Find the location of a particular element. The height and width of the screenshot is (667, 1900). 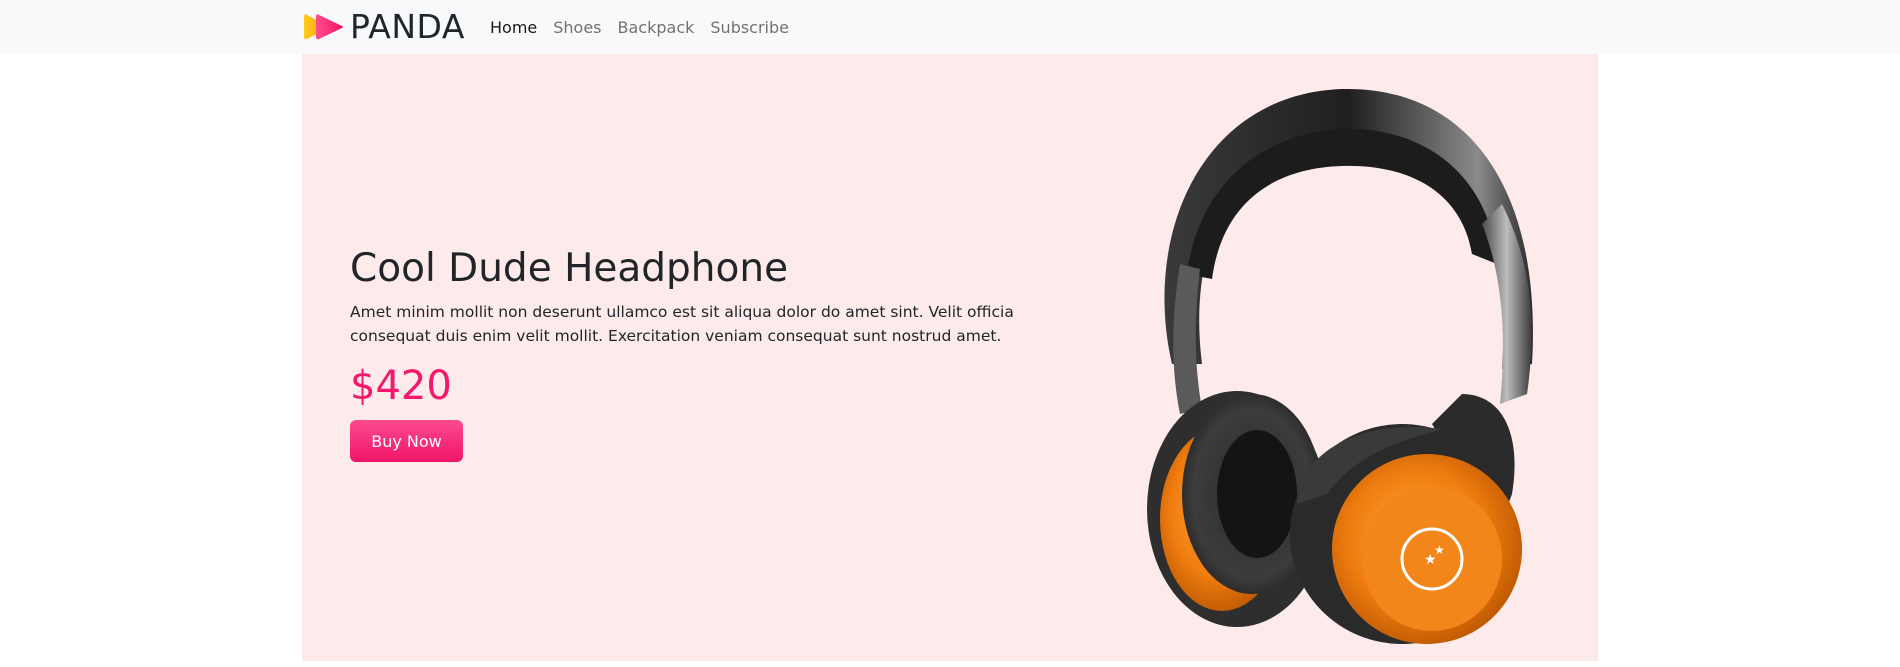

nav-link-shoes: Shoes is located at coordinates (577, 27).